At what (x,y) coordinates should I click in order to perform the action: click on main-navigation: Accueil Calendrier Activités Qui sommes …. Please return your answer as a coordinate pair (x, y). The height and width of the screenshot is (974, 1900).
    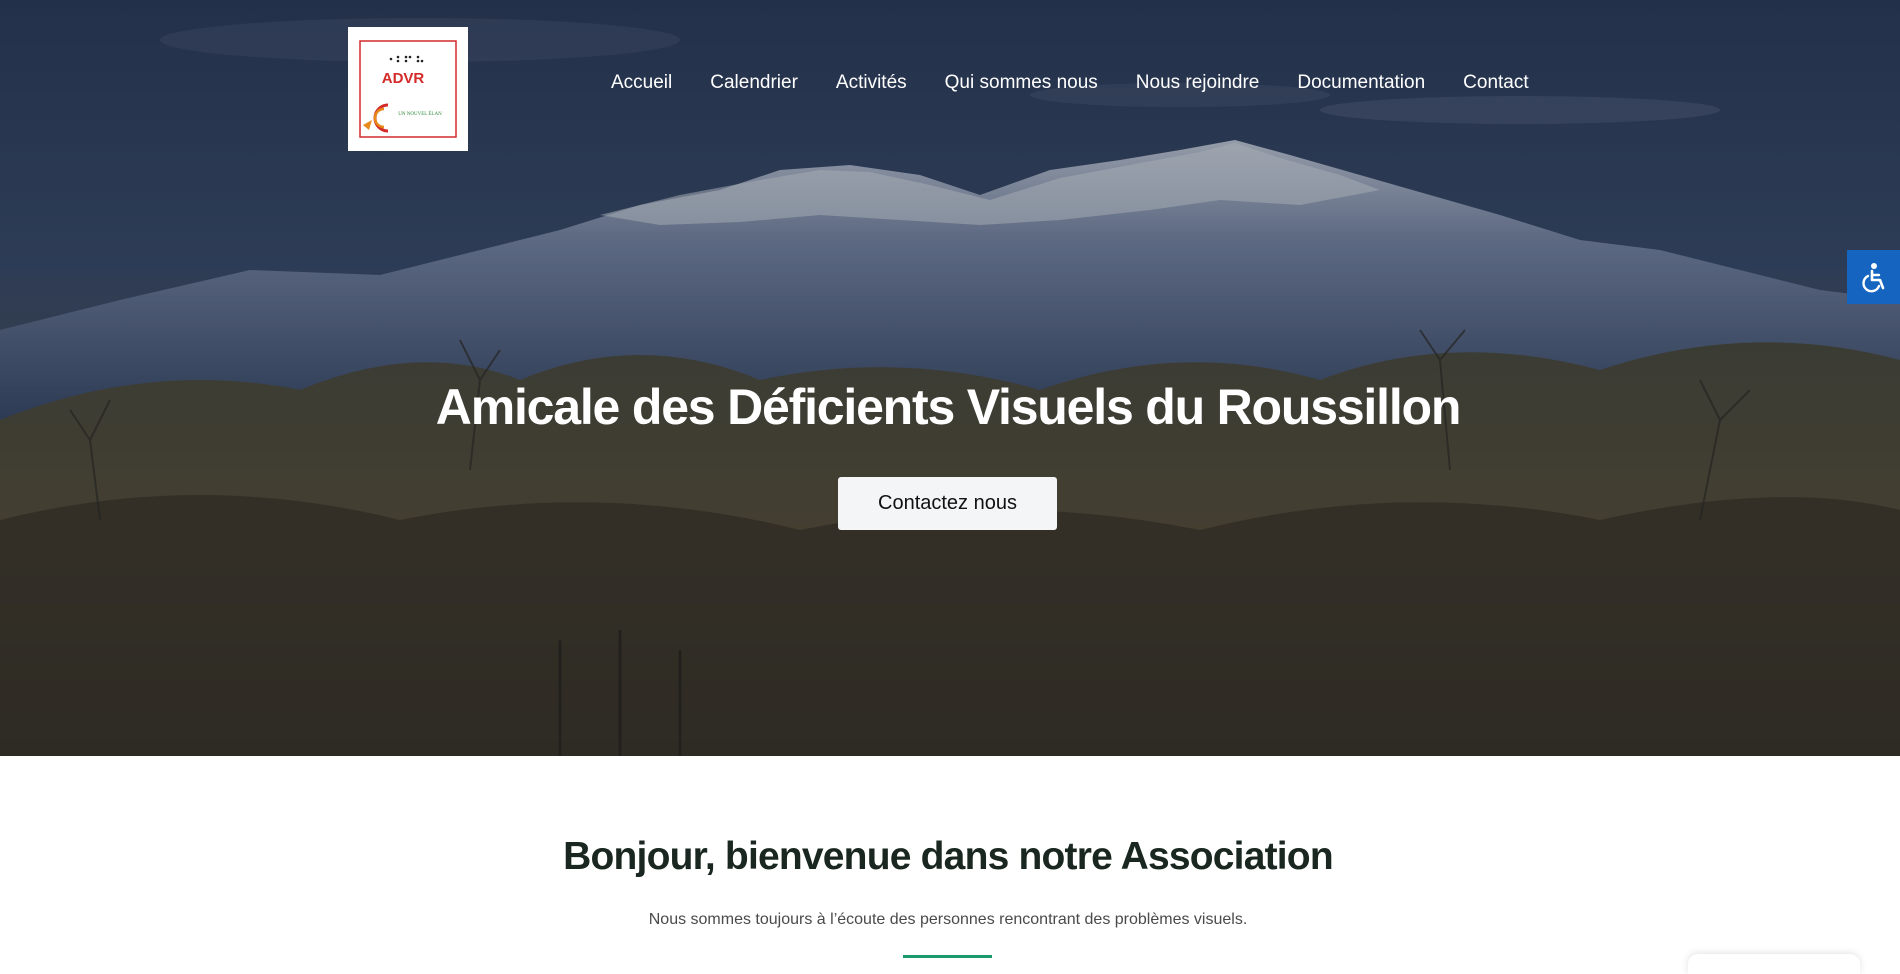
    Looking at the image, I should click on (1070, 83).